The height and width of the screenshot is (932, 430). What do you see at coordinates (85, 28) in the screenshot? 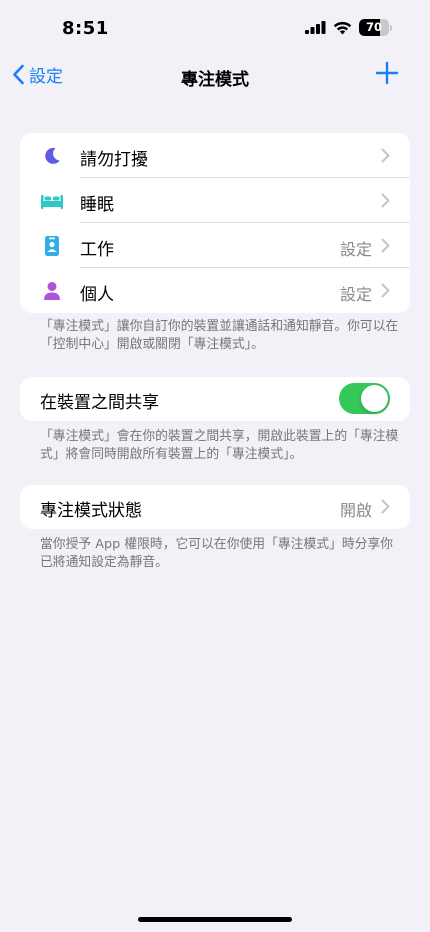
I see `status-time: 8:51` at bounding box center [85, 28].